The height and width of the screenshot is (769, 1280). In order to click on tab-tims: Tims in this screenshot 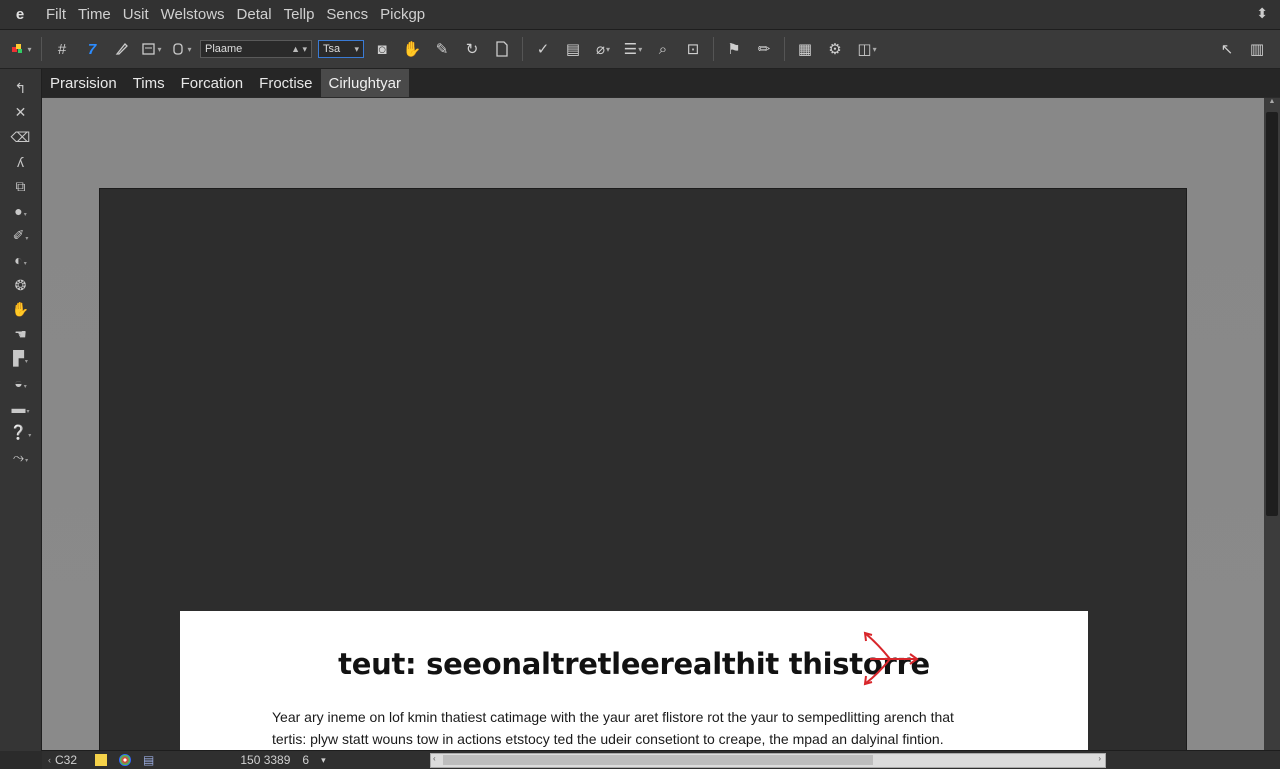, I will do `click(149, 83)`.